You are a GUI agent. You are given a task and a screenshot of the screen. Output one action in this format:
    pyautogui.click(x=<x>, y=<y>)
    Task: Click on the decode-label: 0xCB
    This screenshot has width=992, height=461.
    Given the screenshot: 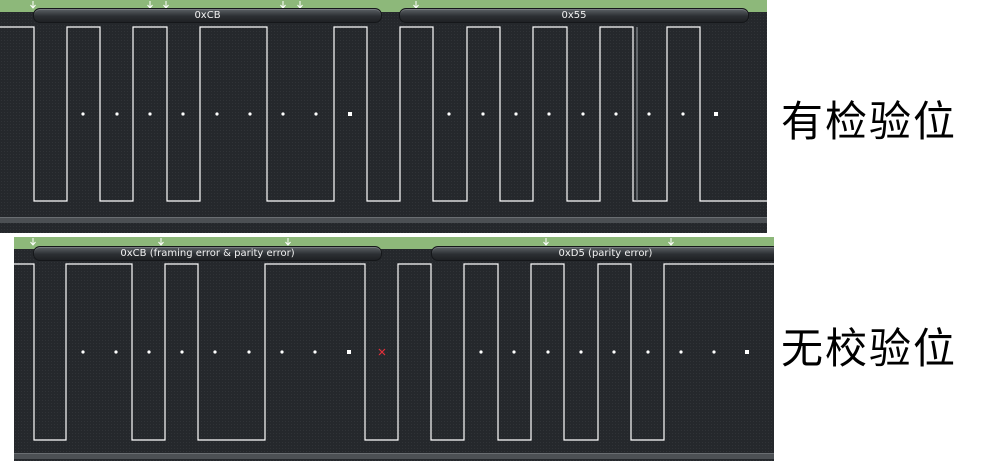 What is the action you would take?
    pyautogui.click(x=207, y=15)
    